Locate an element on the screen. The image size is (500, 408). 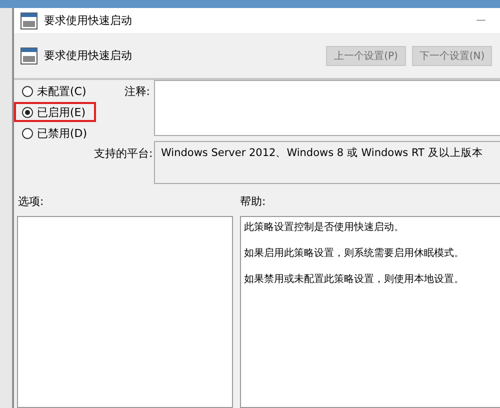
radio-label: 未配置(C) is located at coordinates (61, 91).